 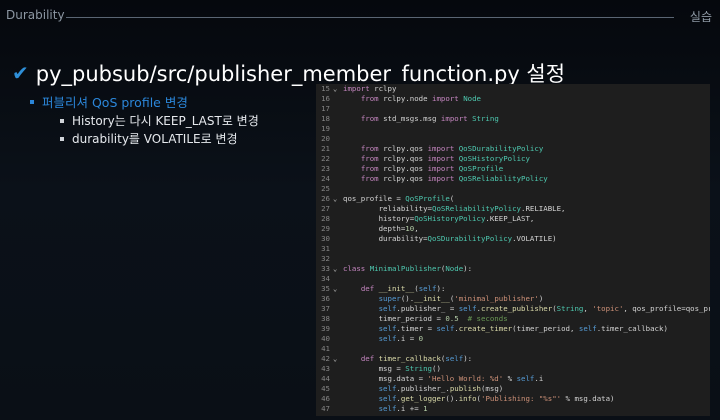 I want to click on code-text: timer_period = 0.5 # seconds, so click(x=425, y=318).